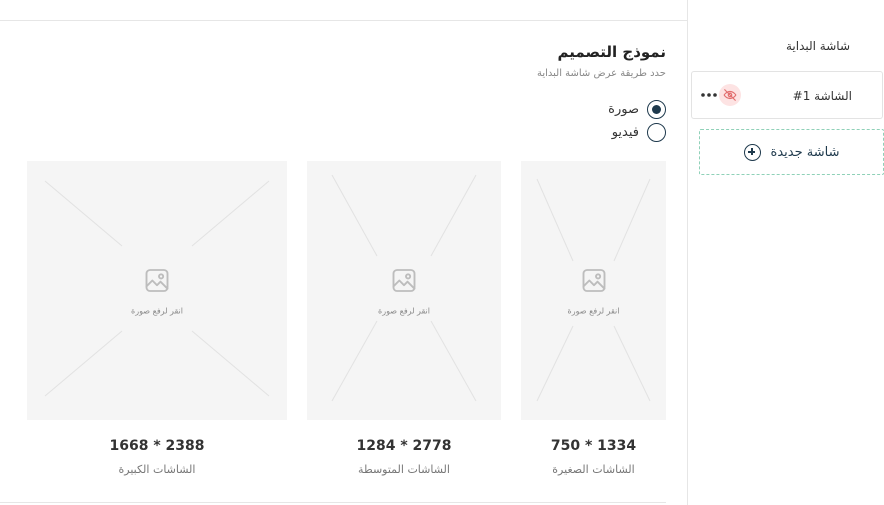 The width and height of the screenshot is (884, 505). Describe the element at coordinates (752, 152) in the screenshot. I see `plus-circle-icon` at that location.